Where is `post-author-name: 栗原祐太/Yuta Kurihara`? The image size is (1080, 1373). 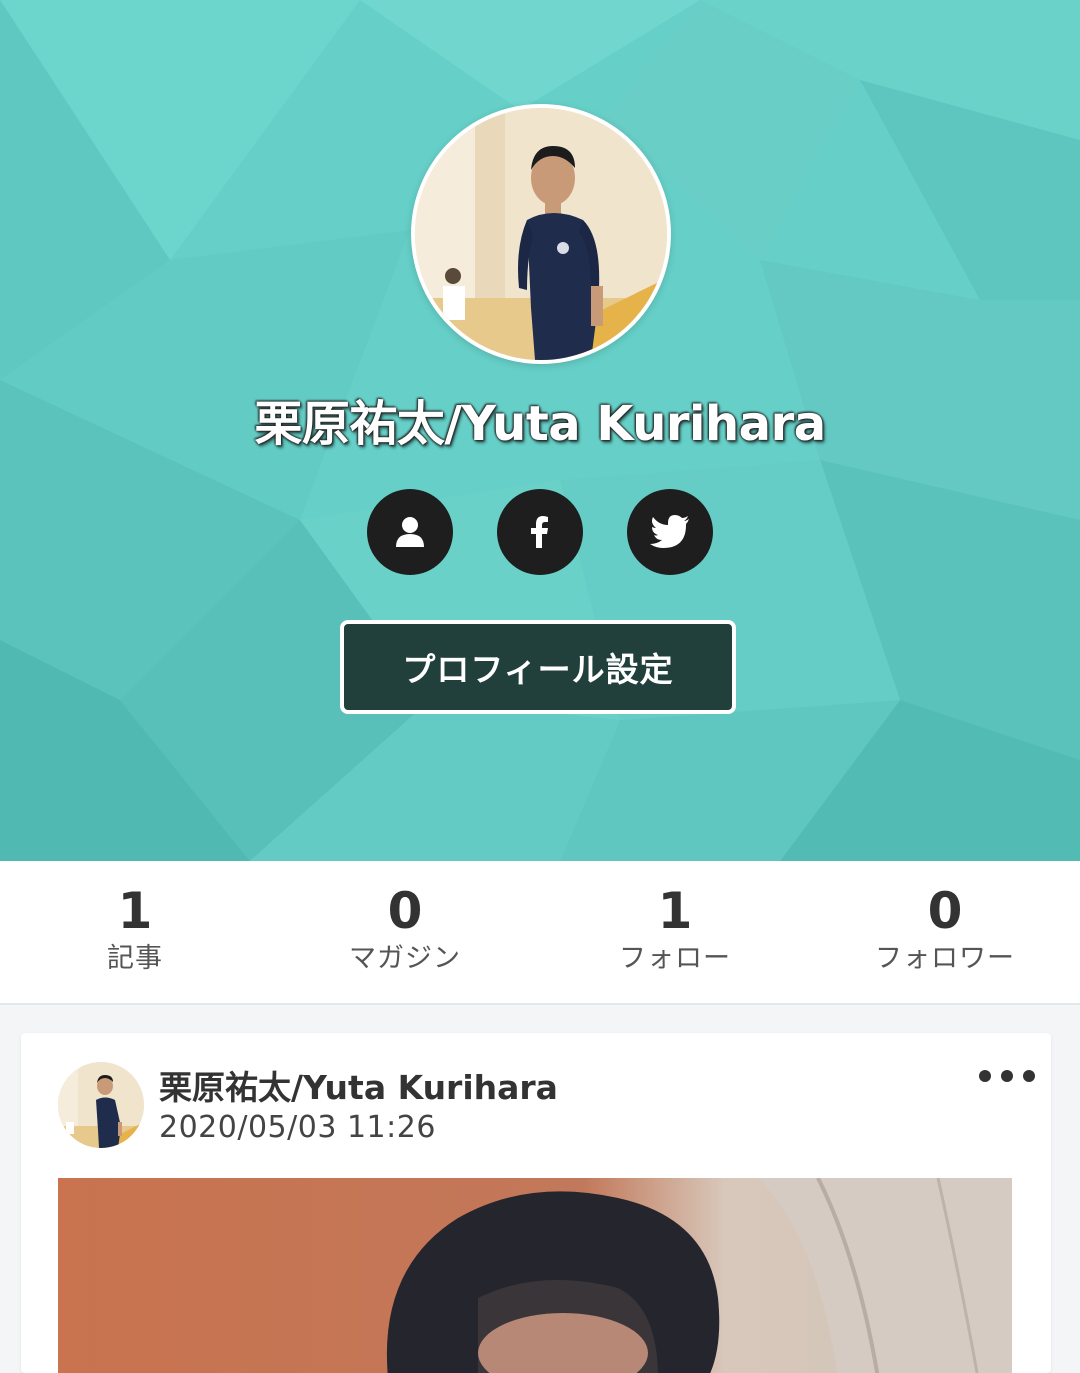 post-author-name: 栗原祐太/Yuta Kurihara is located at coordinates (358, 1085).